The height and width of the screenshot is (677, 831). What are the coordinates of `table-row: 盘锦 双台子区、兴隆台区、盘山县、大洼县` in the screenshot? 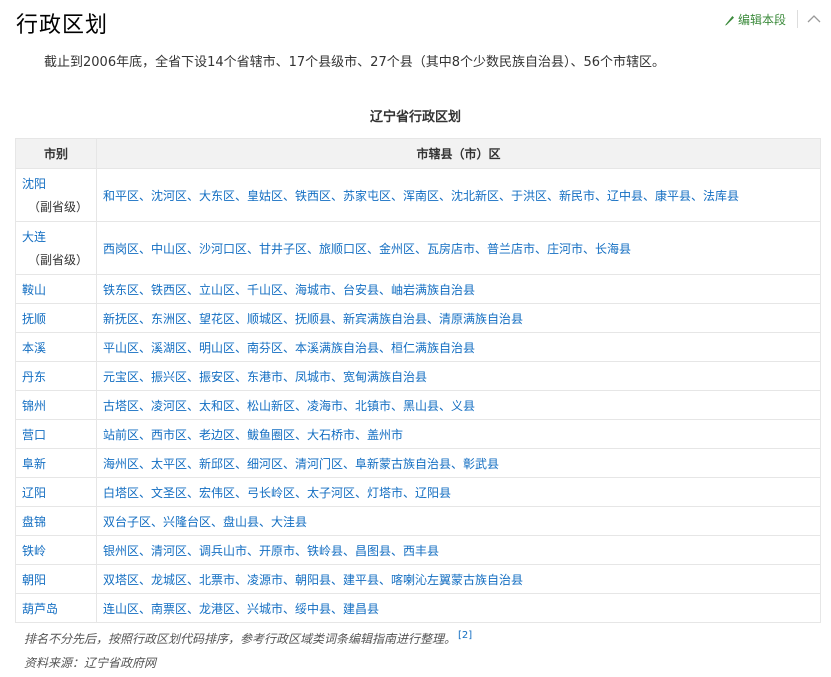 It's located at (418, 521).